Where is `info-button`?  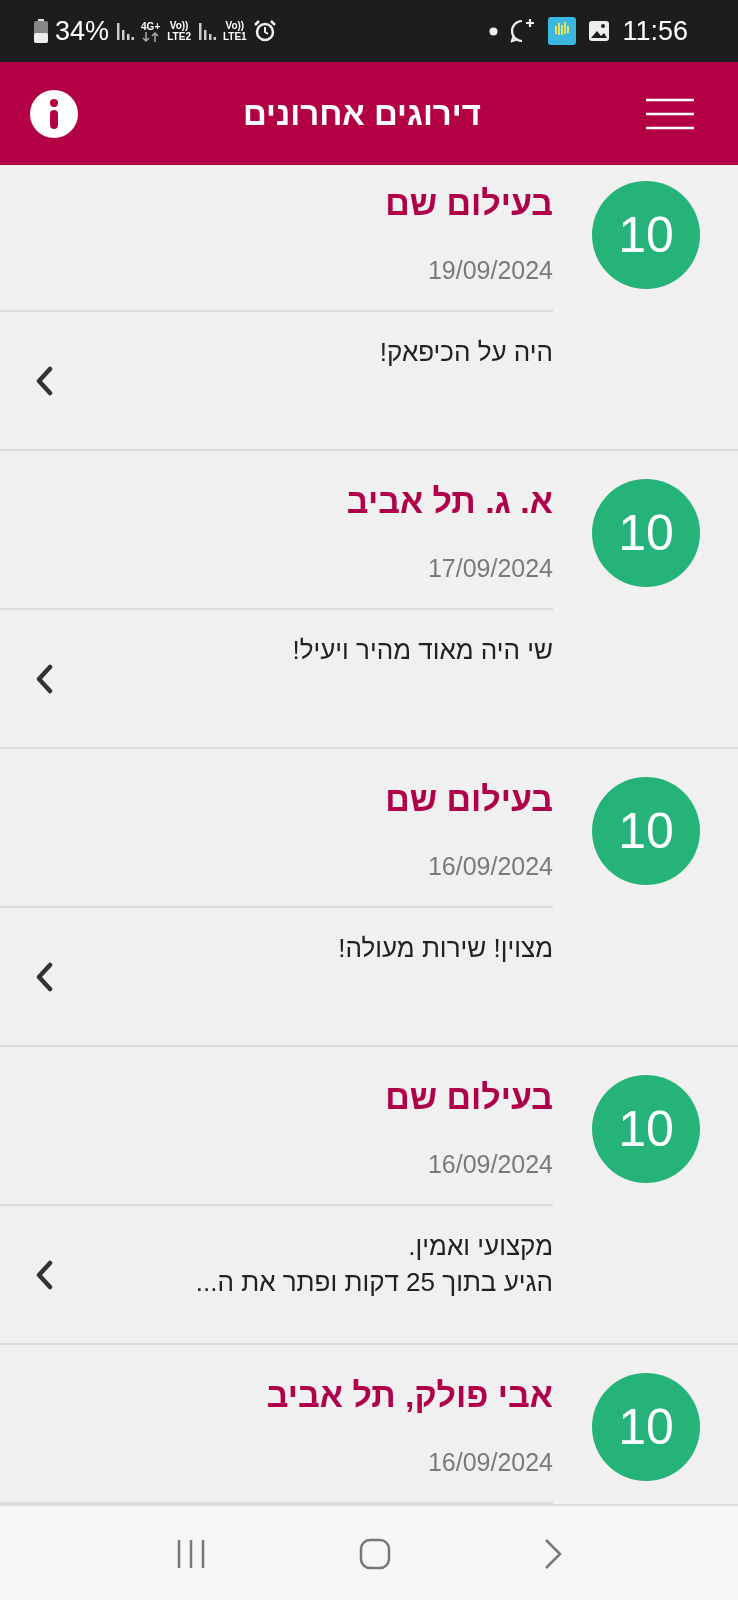 info-button is located at coordinates (54, 113).